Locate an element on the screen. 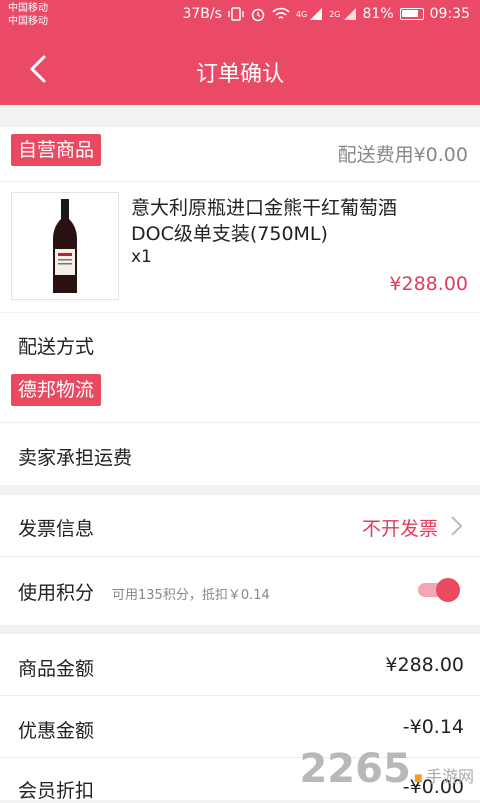 This screenshot has width=480, height=803. member-discount-label: 会员折扣 is located at coordinates (56, 789).